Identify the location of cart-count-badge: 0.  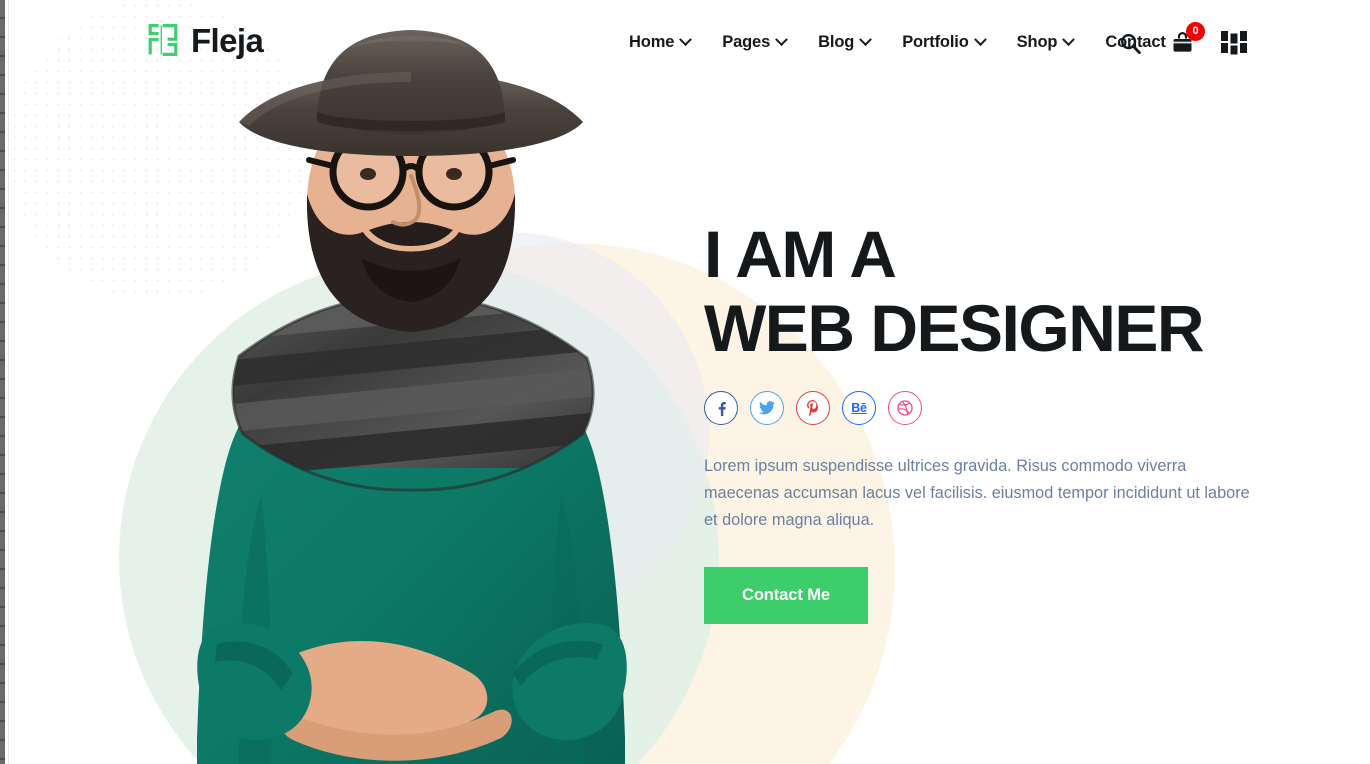
(1195, 31).